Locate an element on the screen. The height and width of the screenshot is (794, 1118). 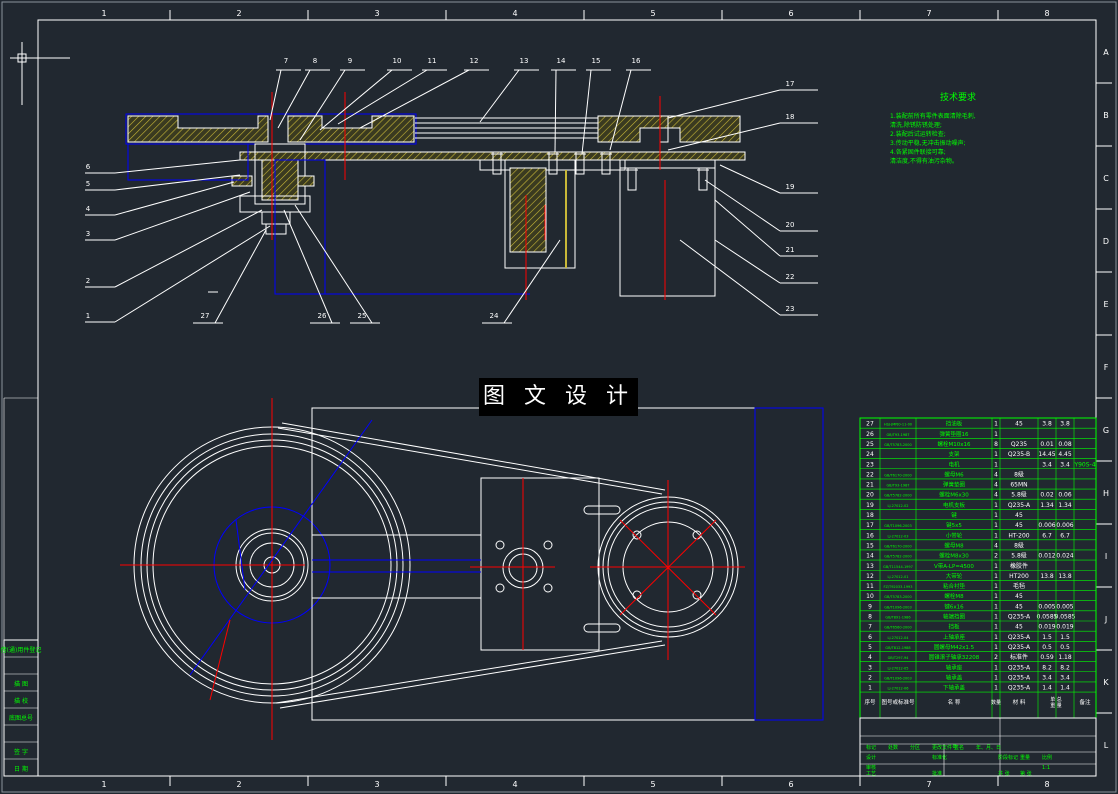
bom-cell: Q235-B is located at coordinates (1019, 454).